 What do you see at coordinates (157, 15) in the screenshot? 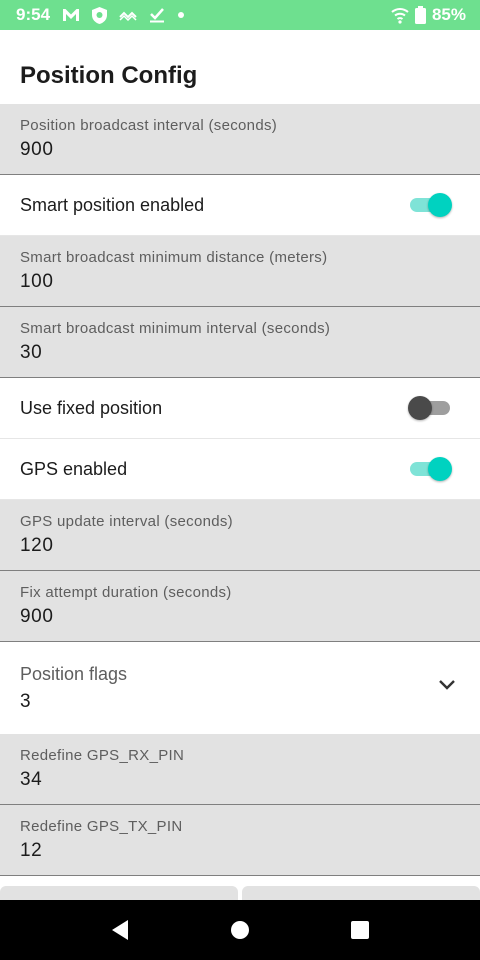
I see `download-check-icon` at bounding box center [157, 15].